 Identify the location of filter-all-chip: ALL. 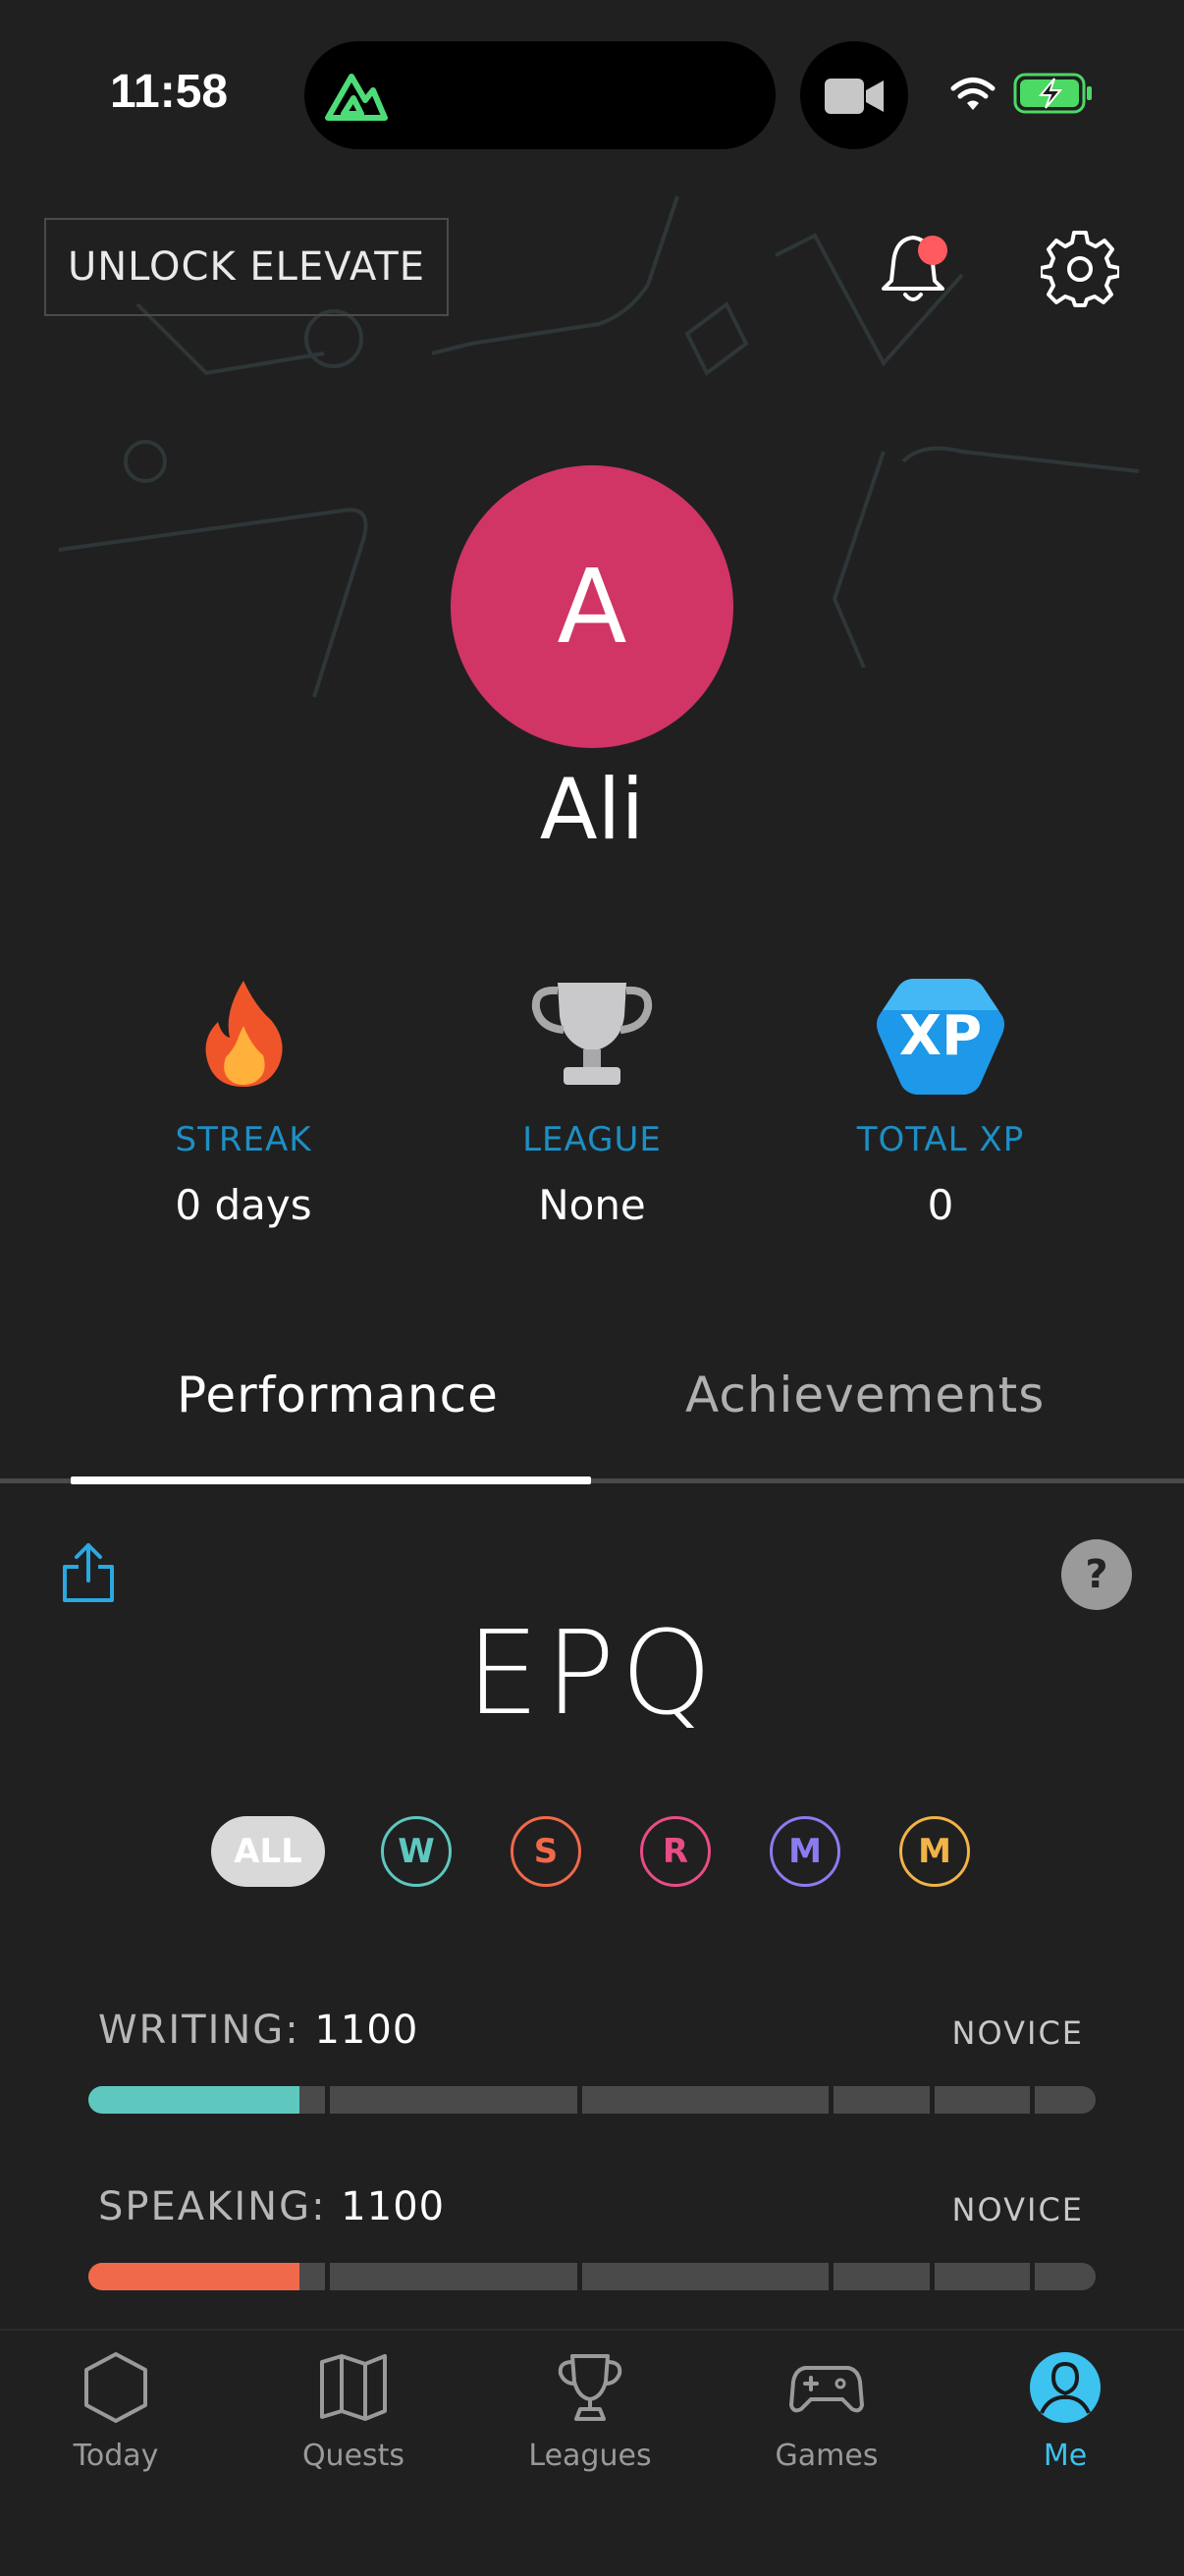
(268, 1851).